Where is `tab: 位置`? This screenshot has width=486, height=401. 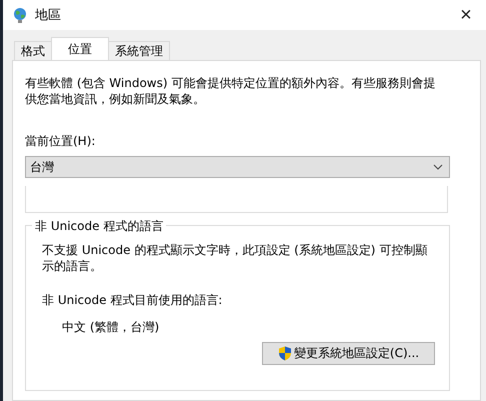 tab: 位置 is located at coordinates (80, 48).